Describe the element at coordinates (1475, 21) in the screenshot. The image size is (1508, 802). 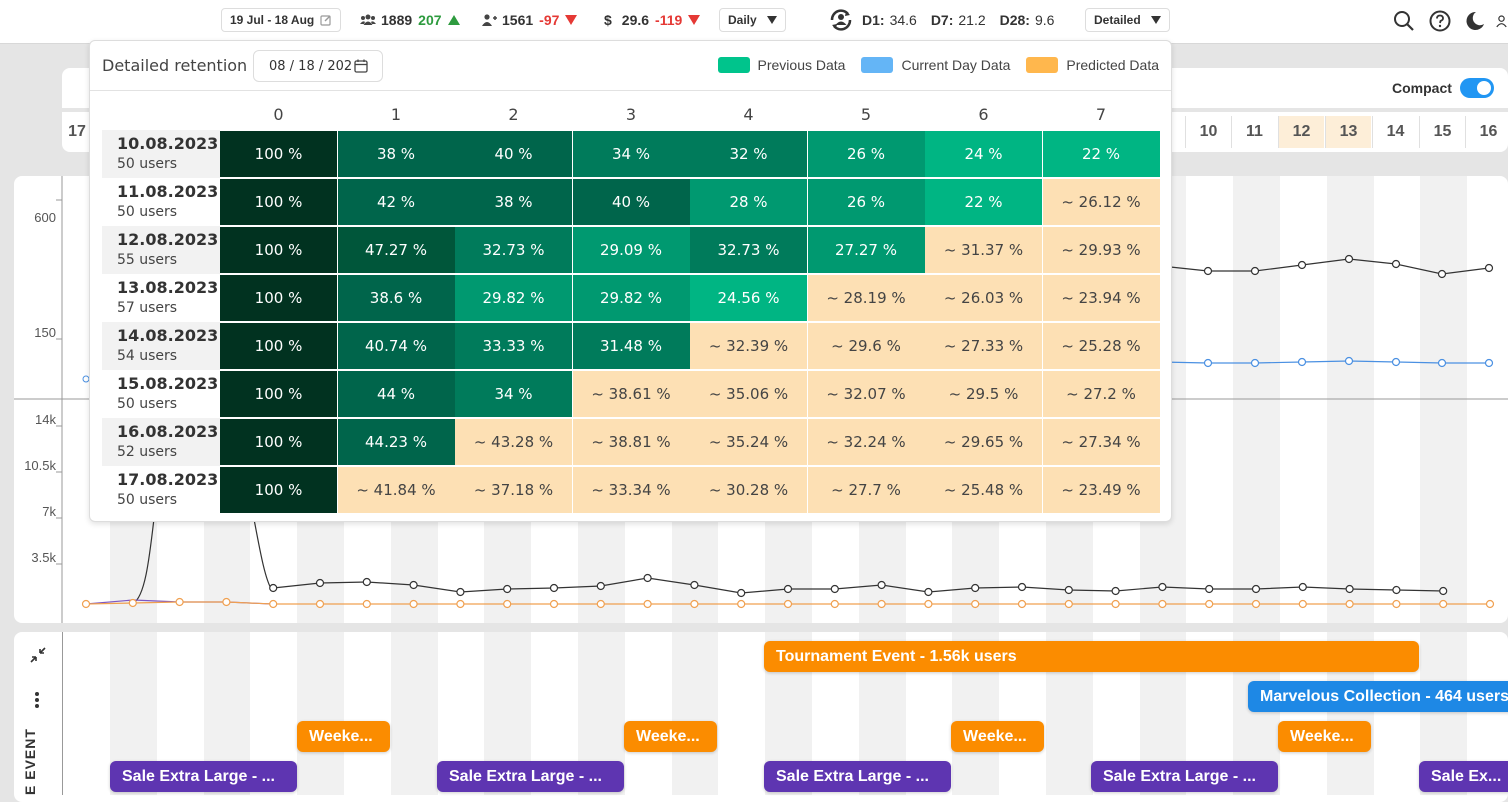
I see `dark-mode-toggle` at that location.